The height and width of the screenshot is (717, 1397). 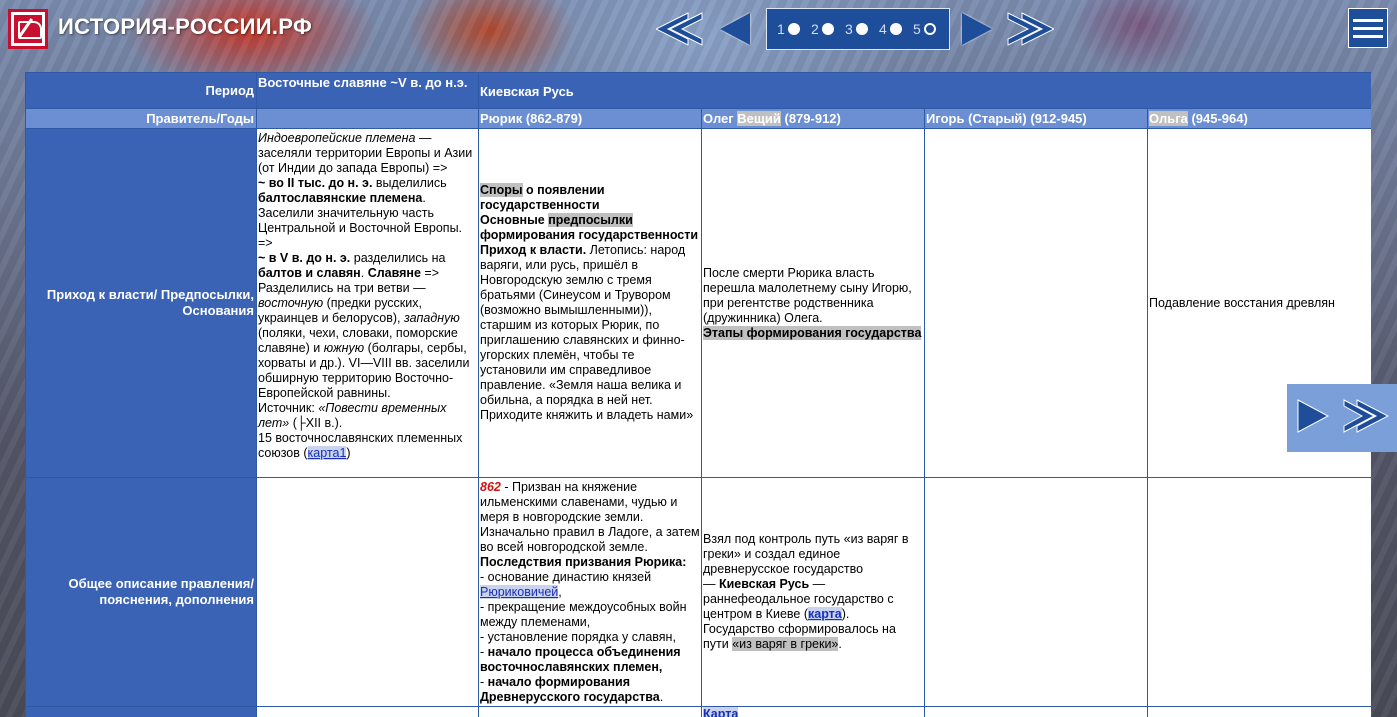 I want to click on prev-page-icon, so click(x=735, y=29).